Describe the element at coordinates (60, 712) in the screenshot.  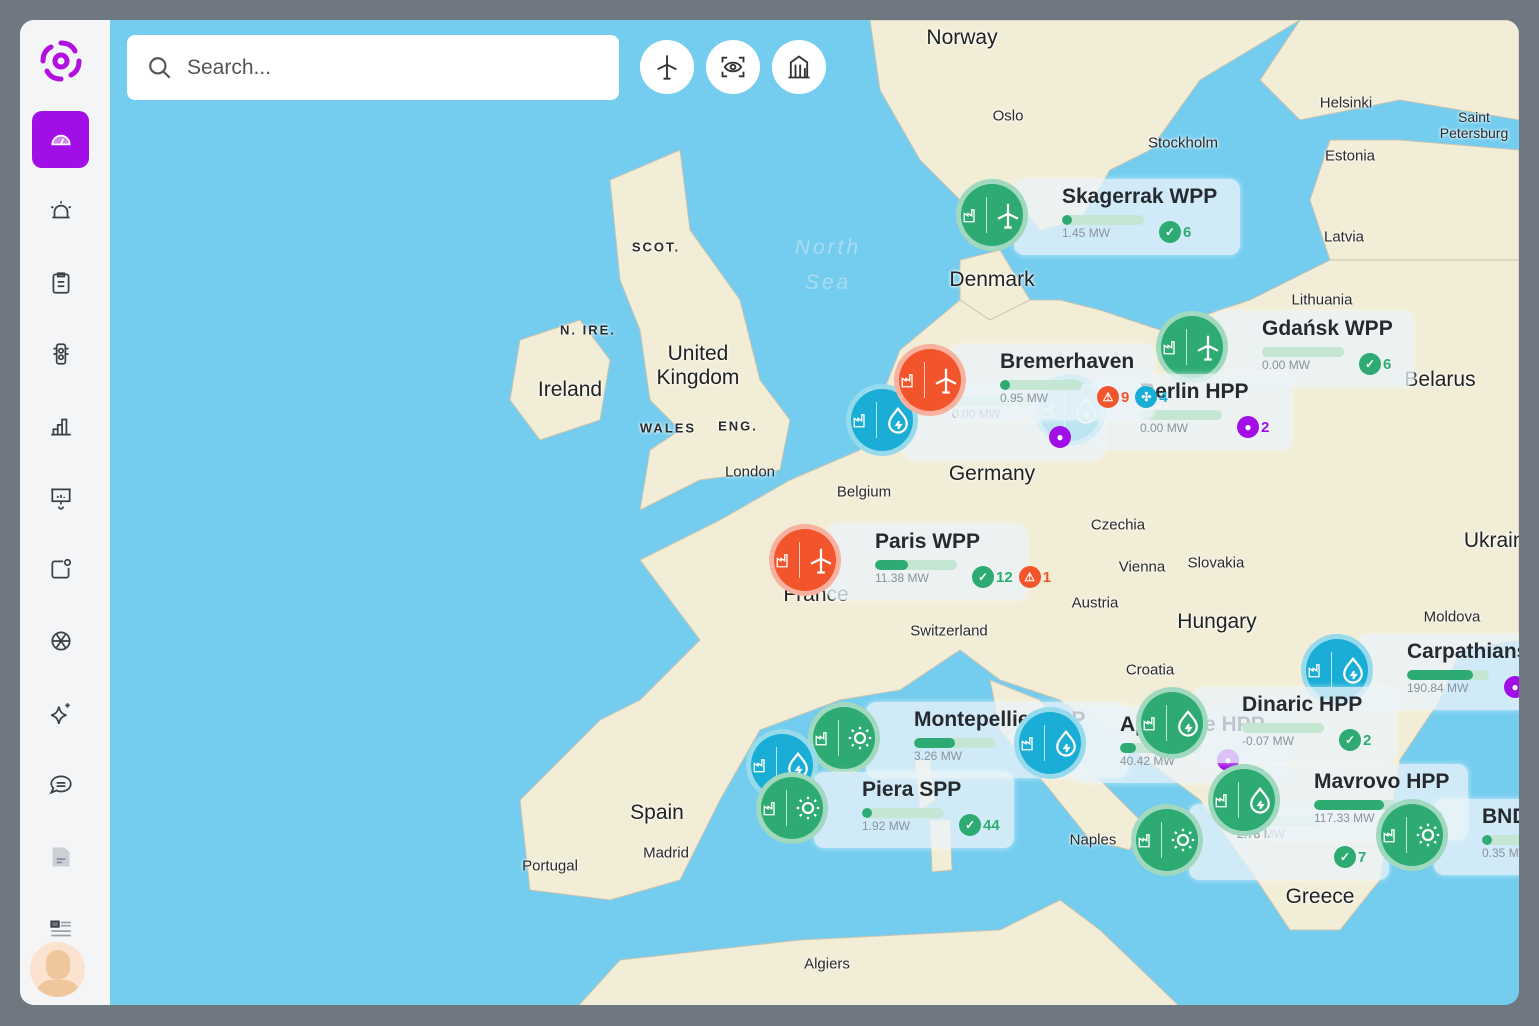
I see `sidebar-item-sparkle` at that location.